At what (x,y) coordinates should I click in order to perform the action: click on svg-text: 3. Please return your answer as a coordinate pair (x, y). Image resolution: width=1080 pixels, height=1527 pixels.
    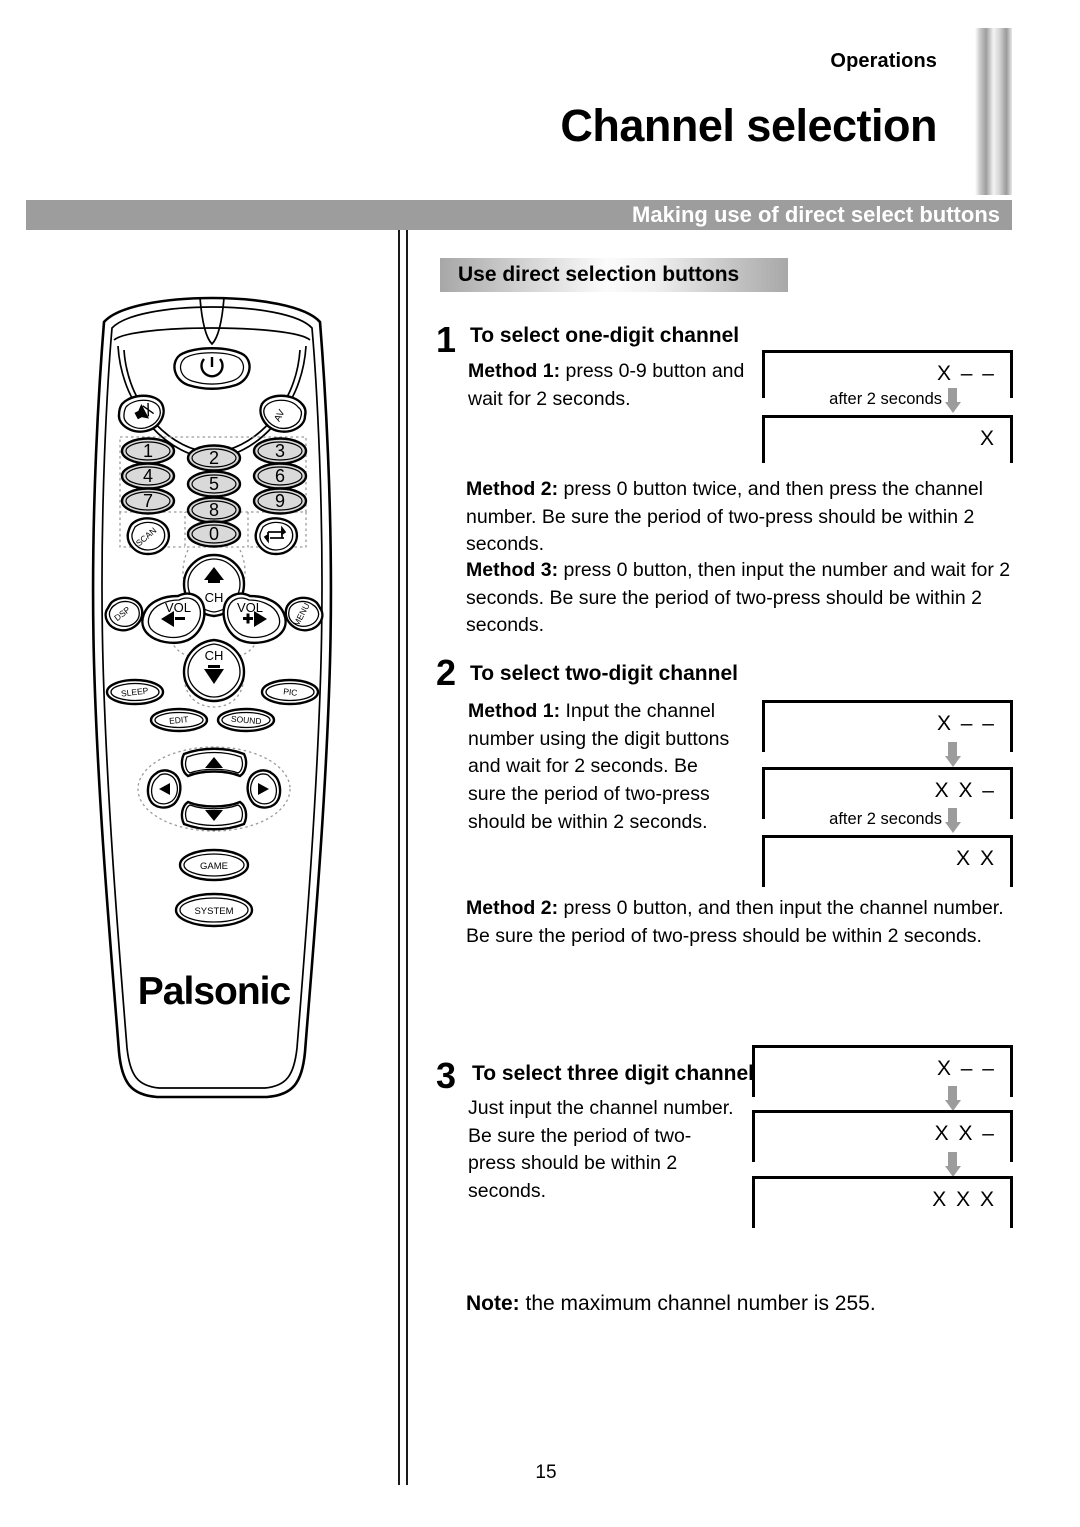
    Looking at the image, I should click on (280, 451).